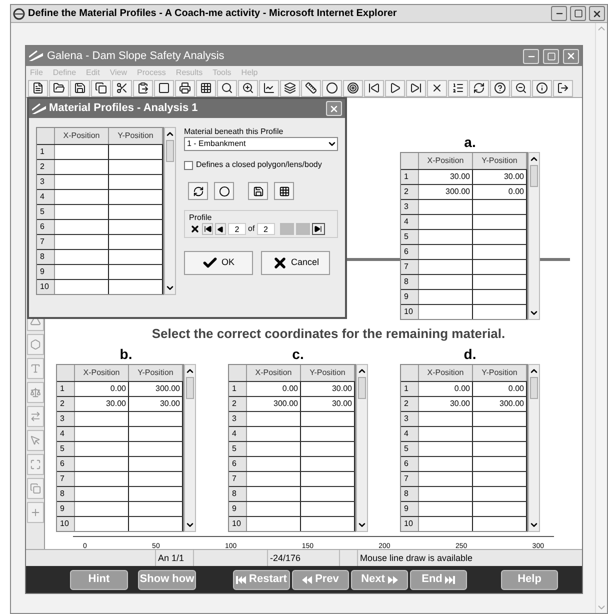 The height and width of the screenshot is (614, 608). What do you see at coordinates (578, 13) in the screenshot?
I see `maximize-button` at bounding box center [578, 13].